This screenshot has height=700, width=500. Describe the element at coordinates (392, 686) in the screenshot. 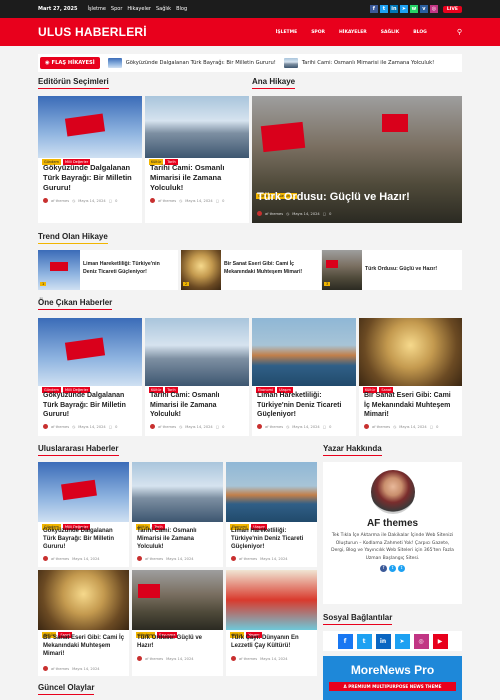

I see `promo-subtitle: A PREMIUM MULTIPURPOSE NEWS THEME` at that location.